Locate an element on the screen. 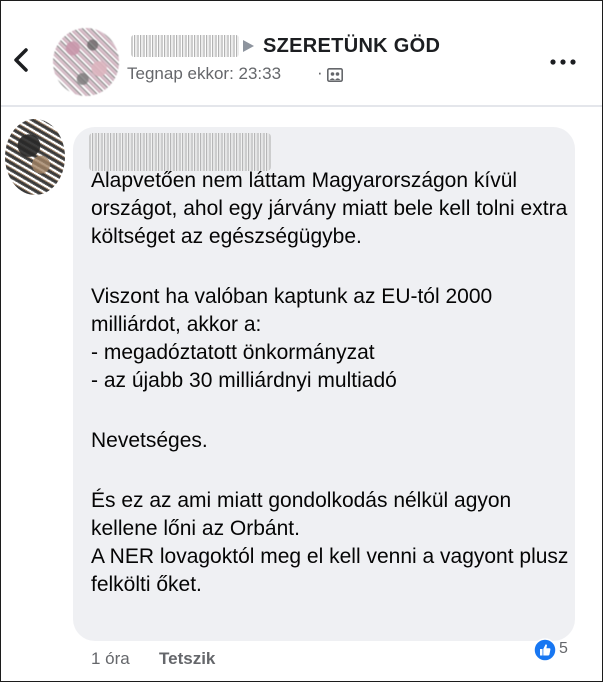 This screenshot has width=603, height=682. like-thumb-icon is located at coordinates (545, 650).